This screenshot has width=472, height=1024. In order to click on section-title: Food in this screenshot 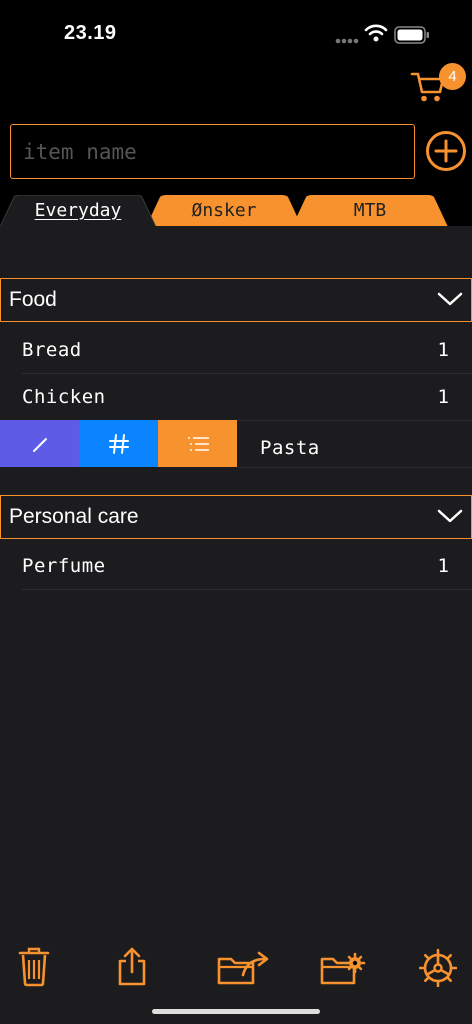, I will do `click(33, 299)`.